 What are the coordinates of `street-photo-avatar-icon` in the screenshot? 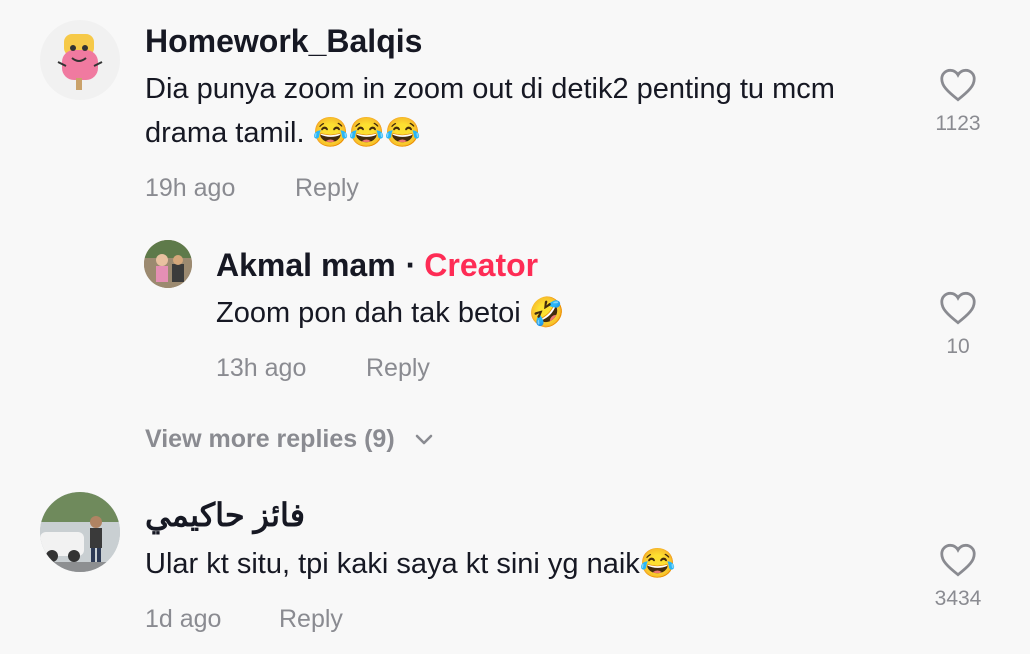 It's located at (80, 532).